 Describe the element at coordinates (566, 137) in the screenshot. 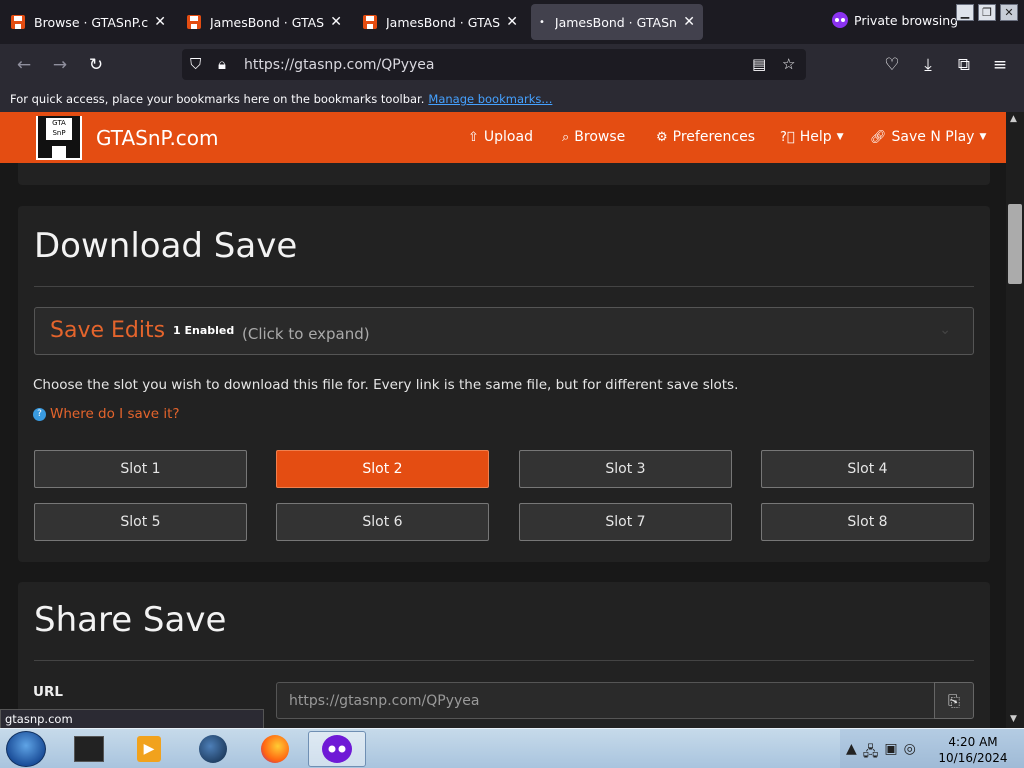

I see `search-icon: ⌕` at that location.